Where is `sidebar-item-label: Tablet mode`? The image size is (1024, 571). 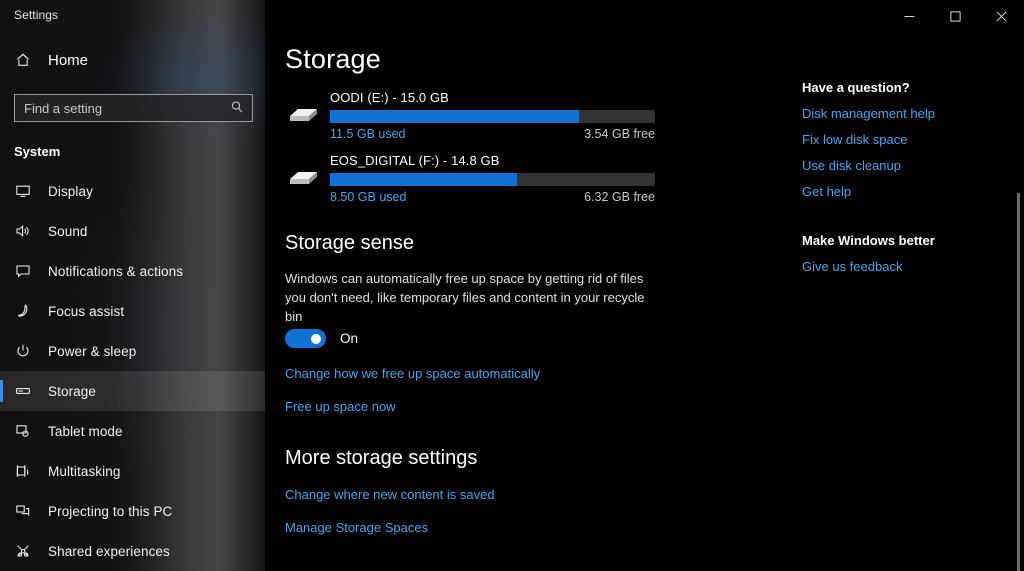 sidebar-item-label: Tablet mode is located at coordinates (85, 431).